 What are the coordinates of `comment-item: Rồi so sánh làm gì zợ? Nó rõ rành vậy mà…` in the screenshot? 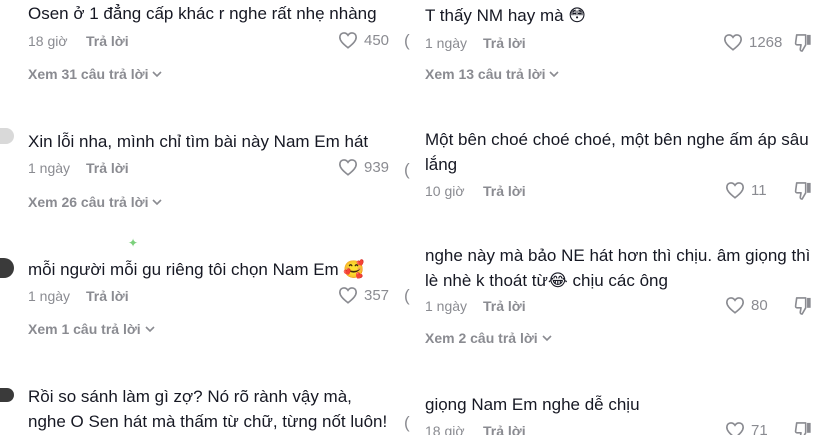 It's located at (206, 408).